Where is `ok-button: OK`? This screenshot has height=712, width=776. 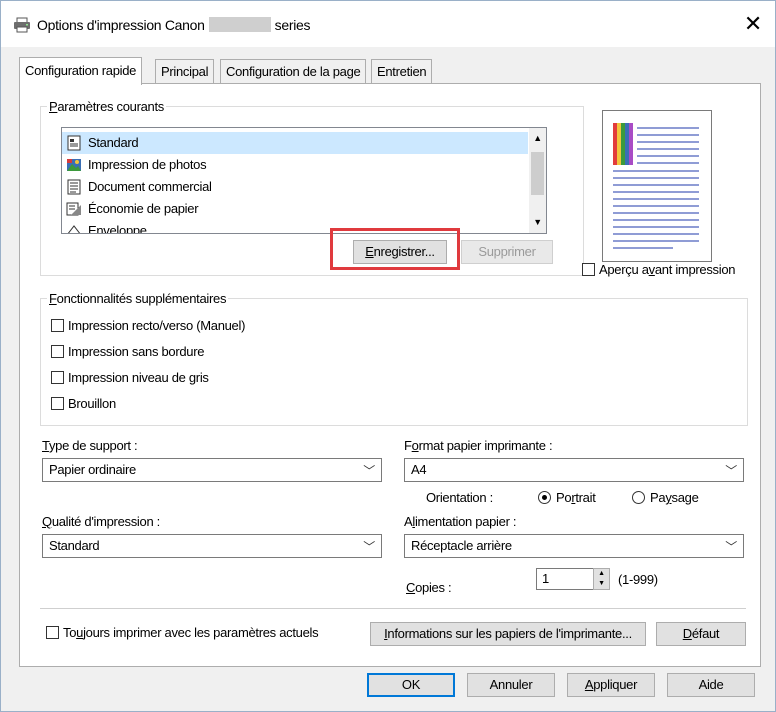
ok-button: OK is located at coordinates (411, 685).